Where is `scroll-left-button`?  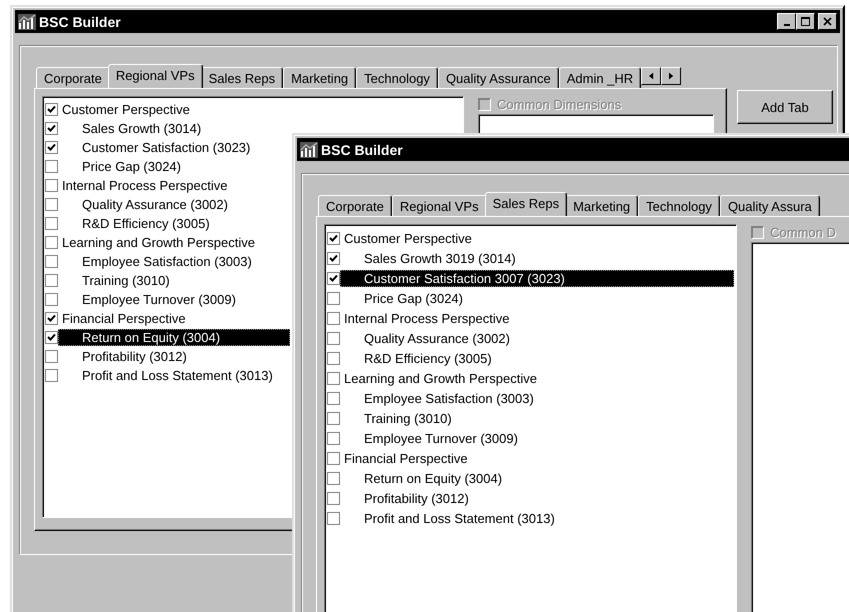
scroll-left-button is located at coordinates (651, 76).